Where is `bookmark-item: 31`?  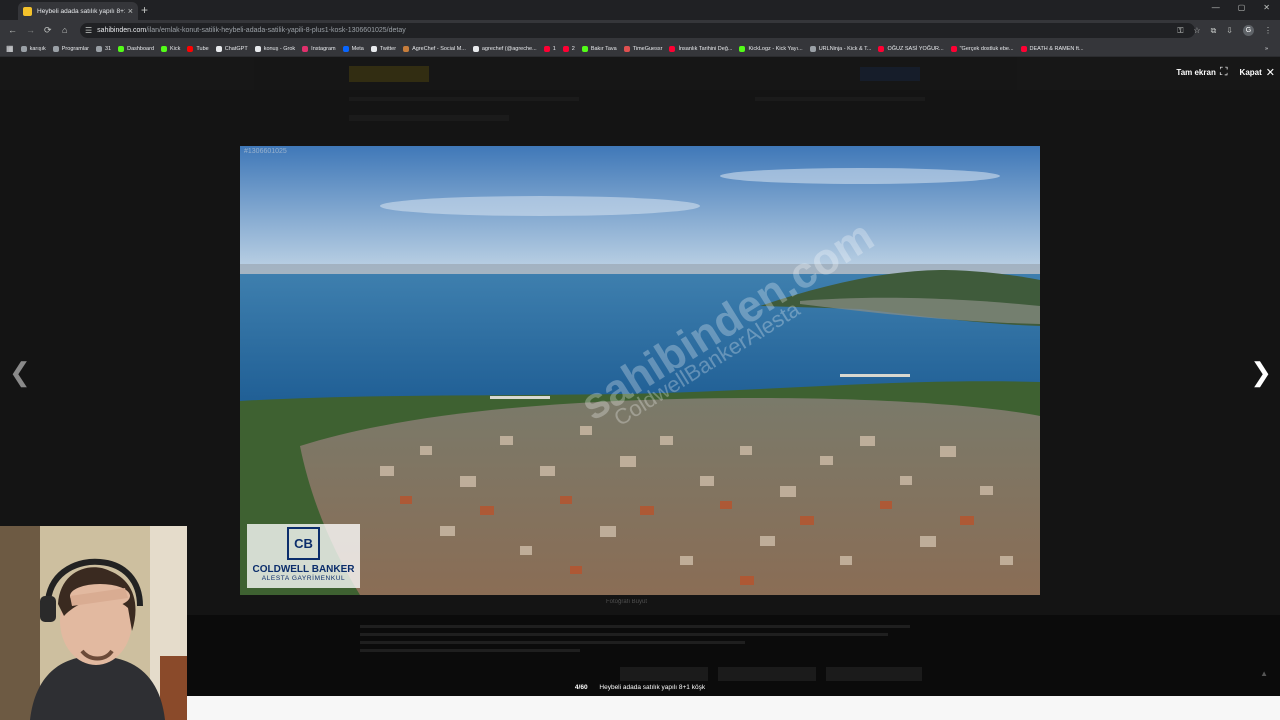 bookmark-item: 31 is located at coordinates (103, 48).